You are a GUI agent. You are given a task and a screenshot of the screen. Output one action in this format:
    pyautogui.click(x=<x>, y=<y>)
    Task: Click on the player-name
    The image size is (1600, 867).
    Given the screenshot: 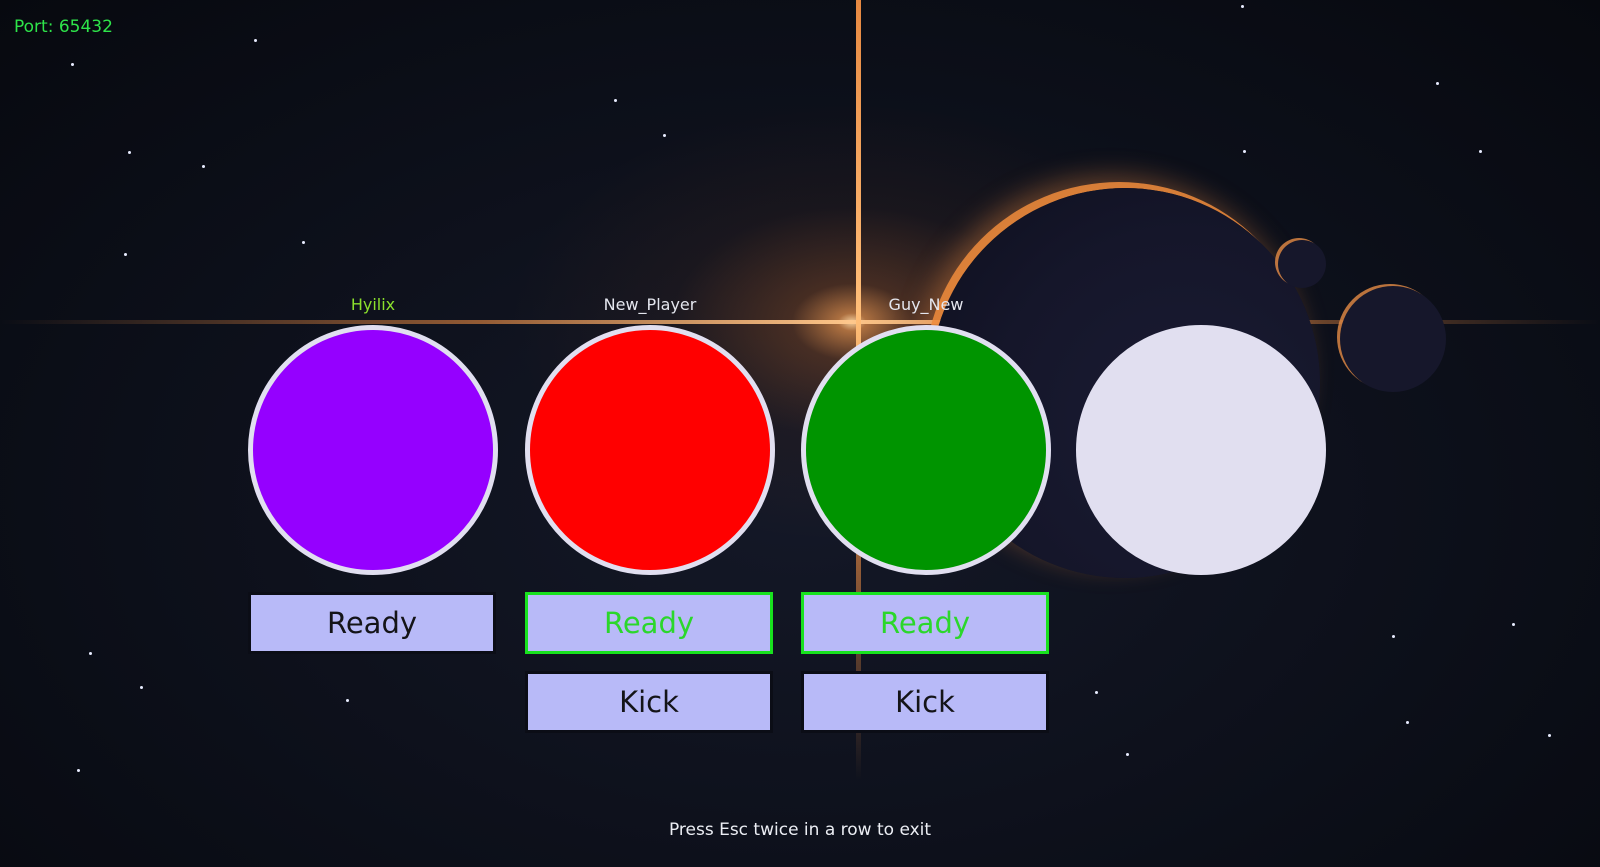 What is the action you would take?
    pyautogui.click(x=1201, y=306)
    